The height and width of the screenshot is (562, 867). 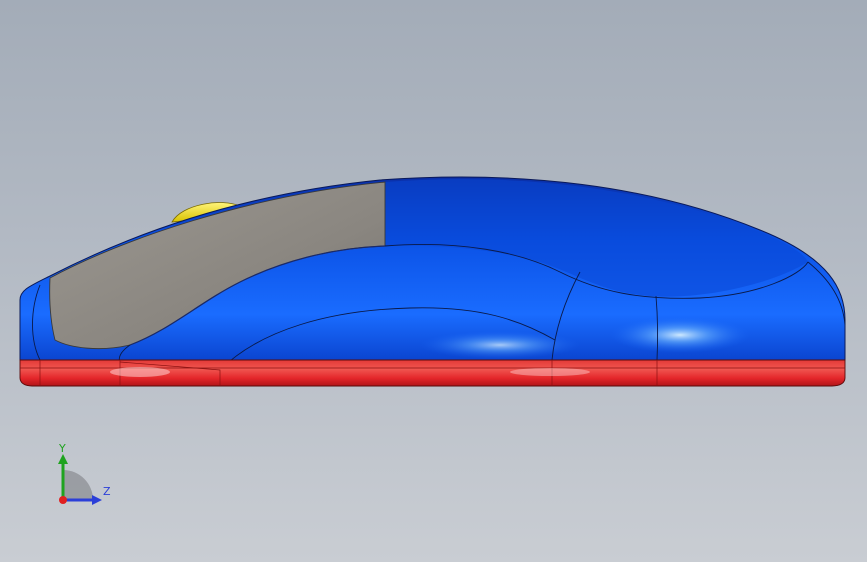 What do you see at coordinates (680, 335) in the screenshot?
I see `shell-highlight` at bounding box center [680, 335].